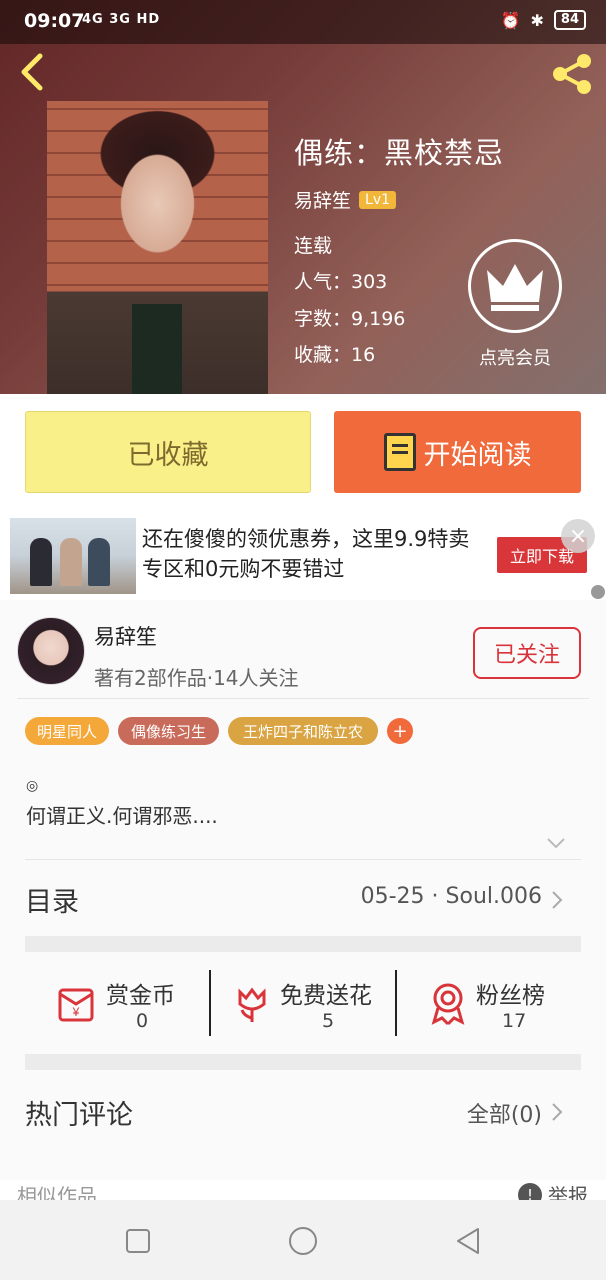 Image resolution: width=606 pixels, height=1280 pixels. I want to click on all-comments-link: 全部(0), so click(504, 1113).